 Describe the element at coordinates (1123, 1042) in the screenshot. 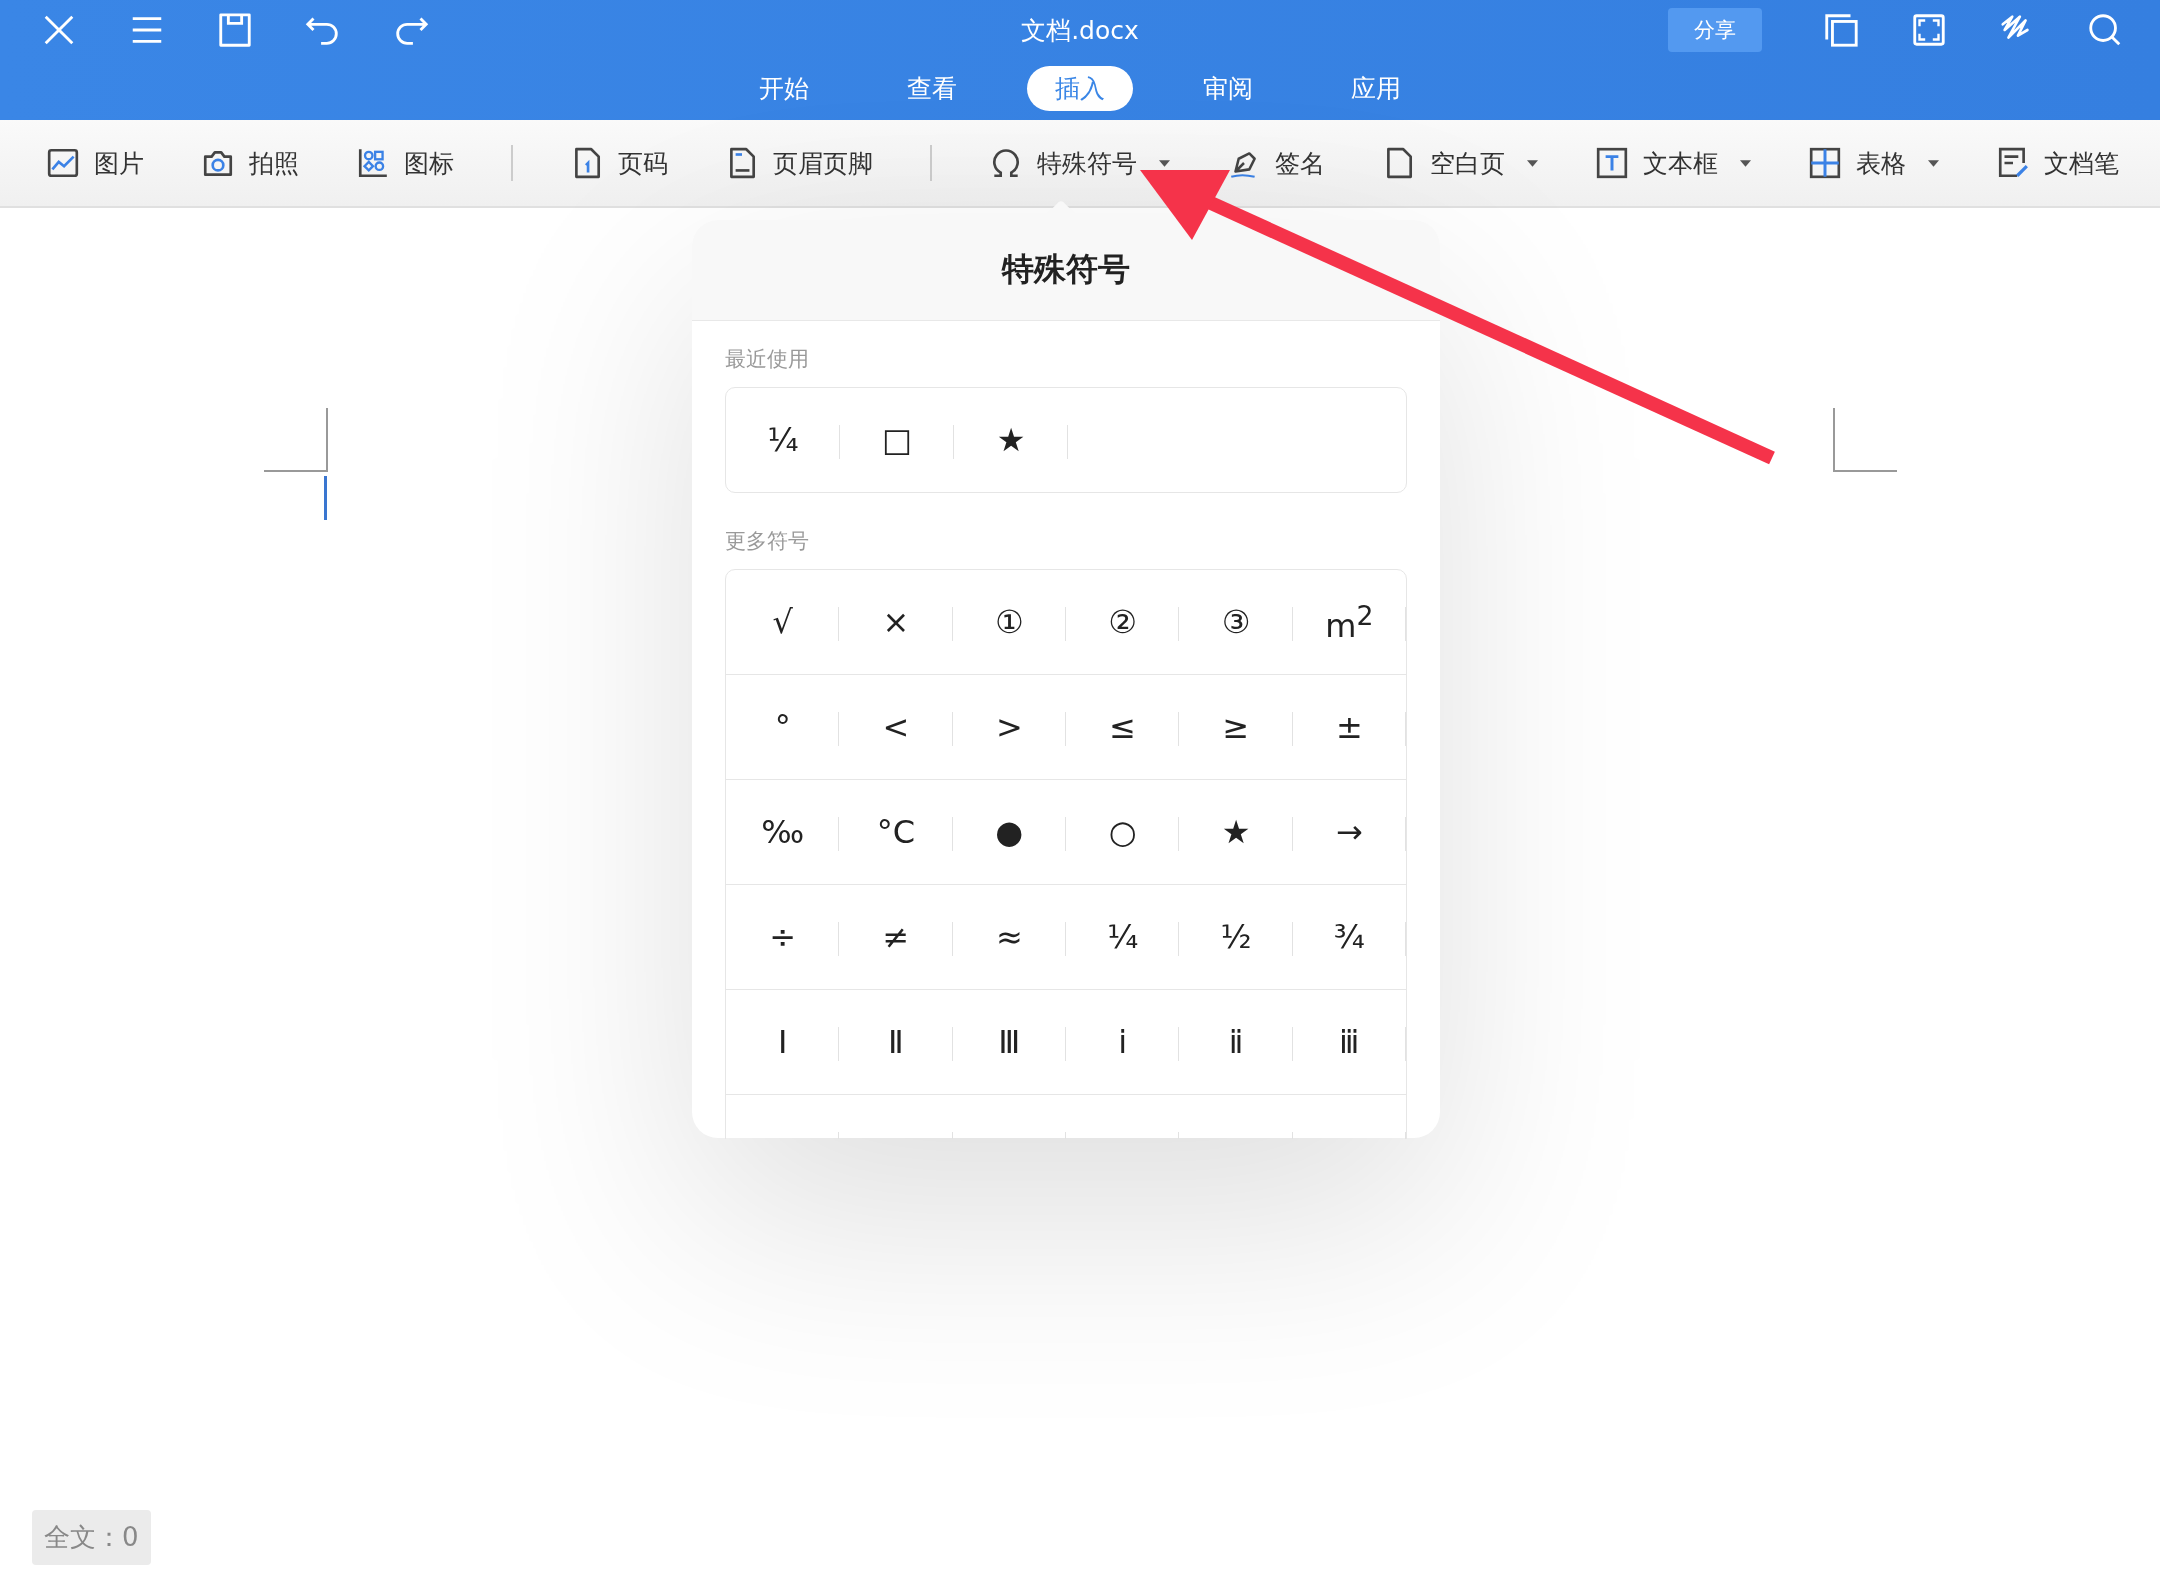

I see `symbol-button: ⅰ` at that location.